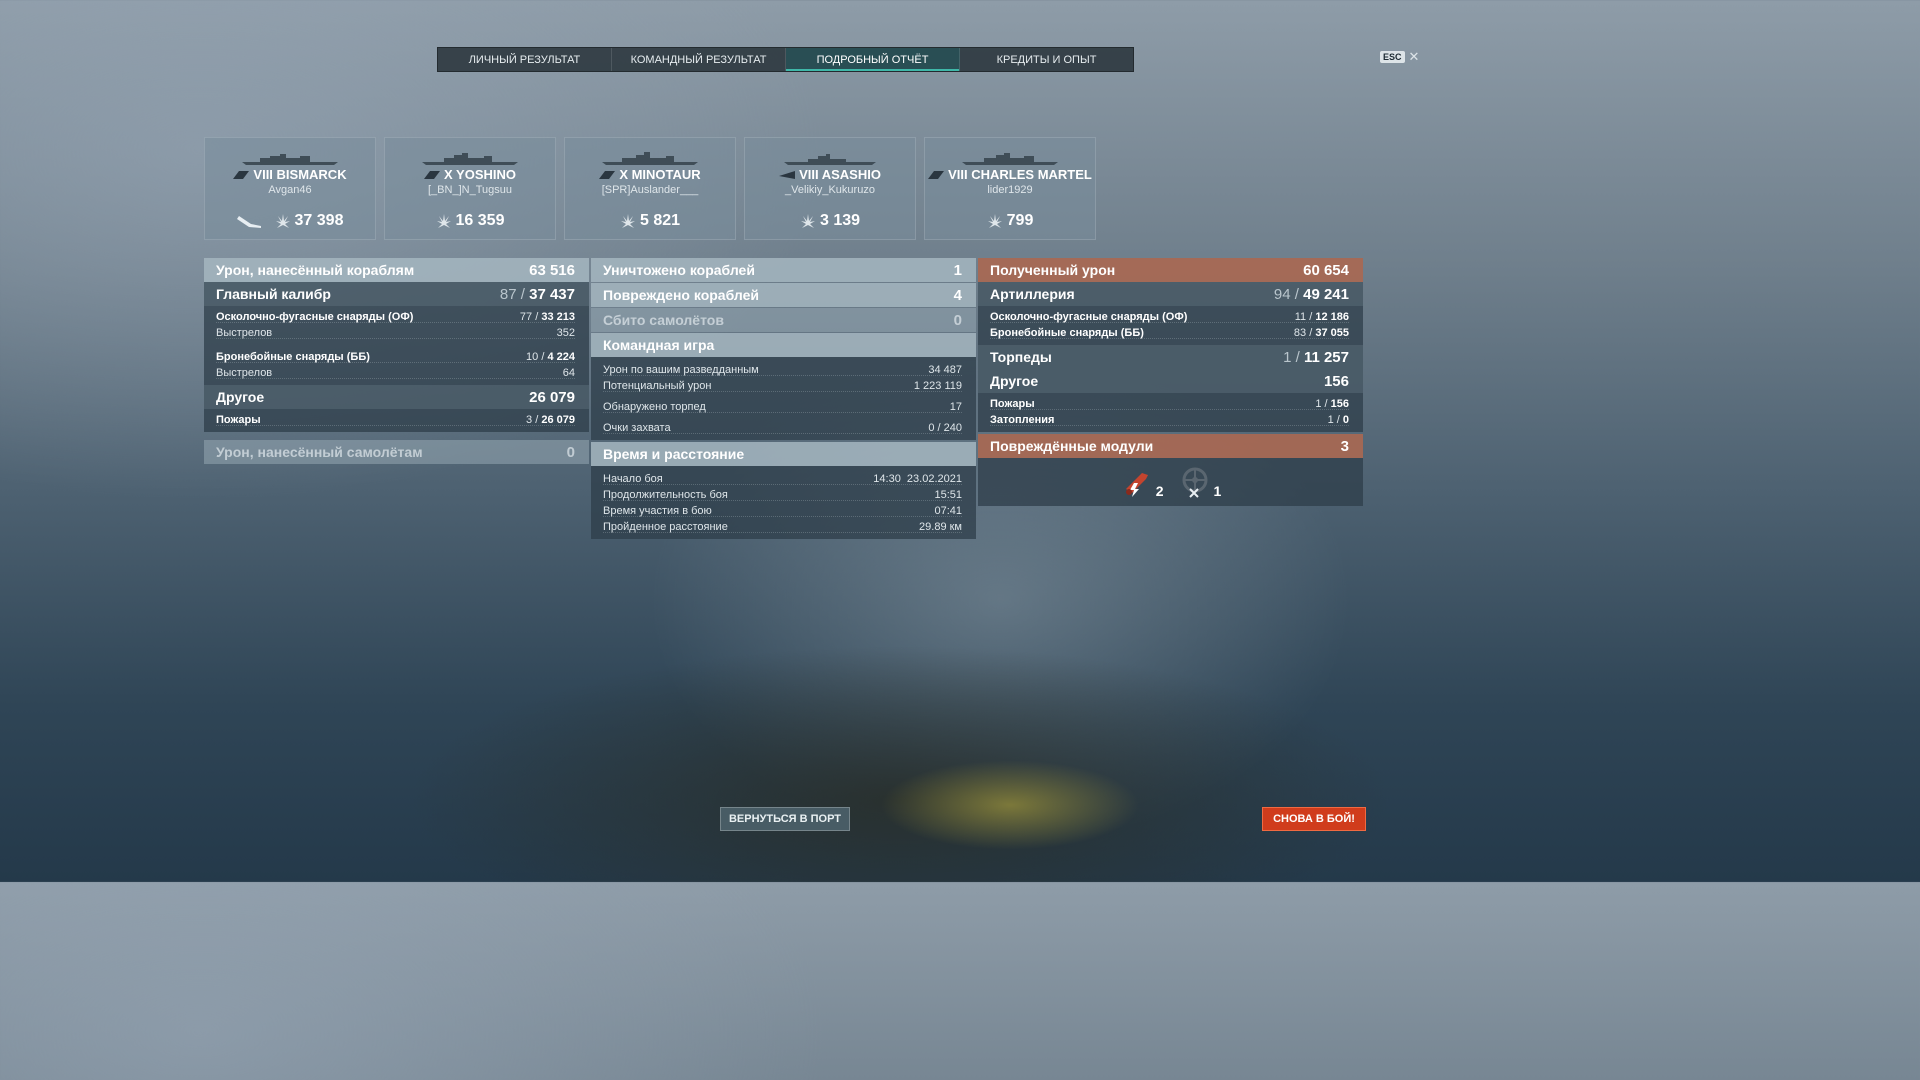 This screenshot has width=1920, height=1080. I want to click on potential-damage-label: Потенциальный урон, so click(657, 386).